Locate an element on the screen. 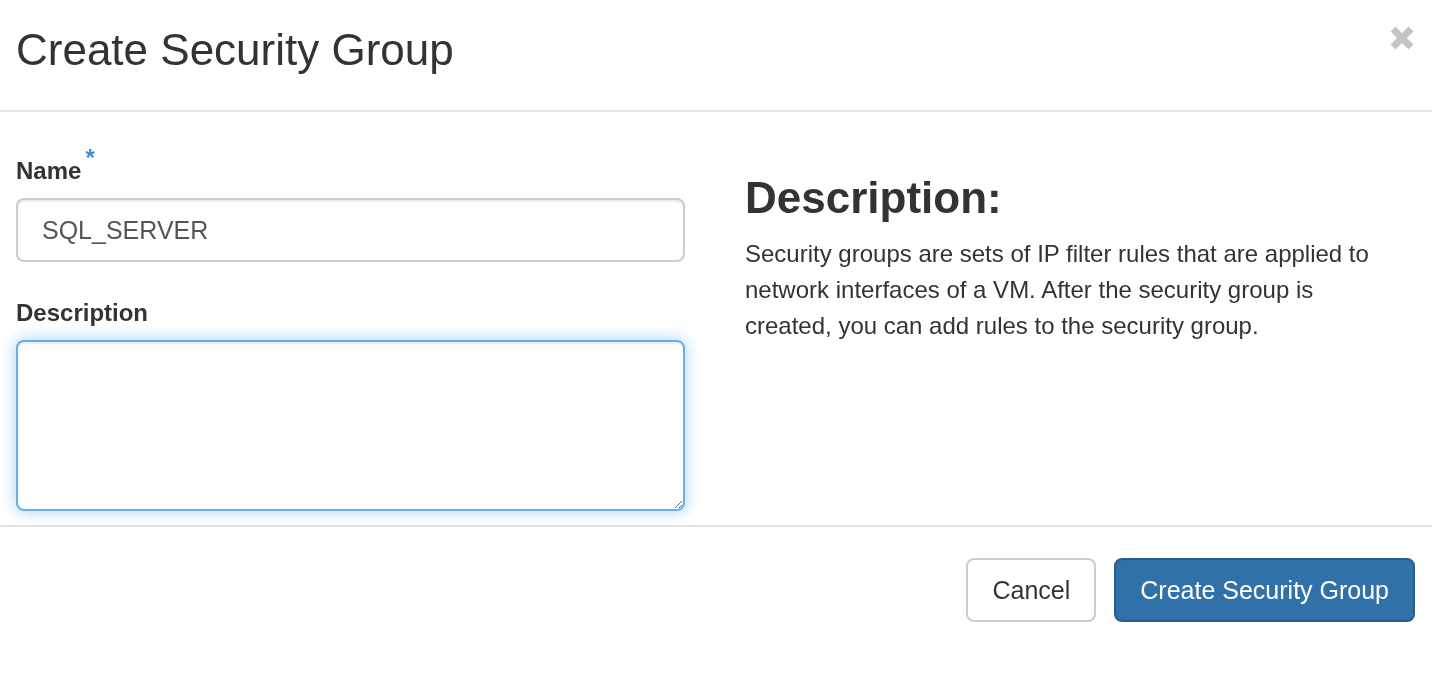  create-button: Create Security Group is located at coordinates (1264, 590).